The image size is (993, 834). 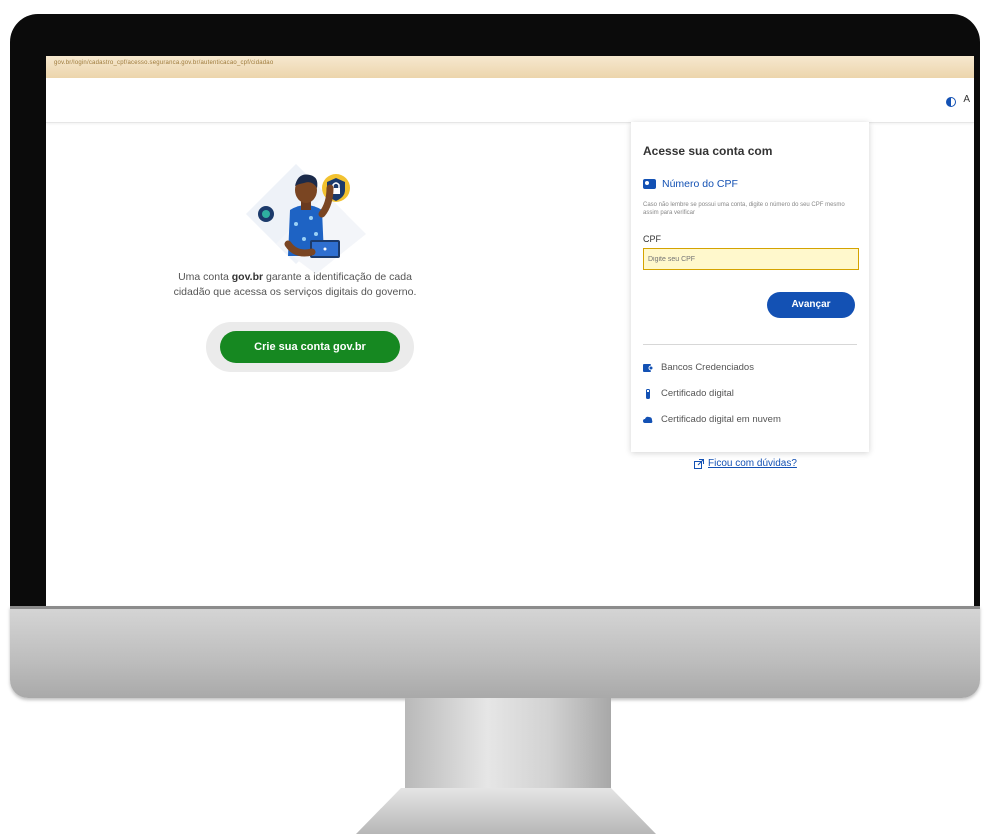 I want to click on alt-label-banks: Bancos Credenciados, so click(x=707, y=367).